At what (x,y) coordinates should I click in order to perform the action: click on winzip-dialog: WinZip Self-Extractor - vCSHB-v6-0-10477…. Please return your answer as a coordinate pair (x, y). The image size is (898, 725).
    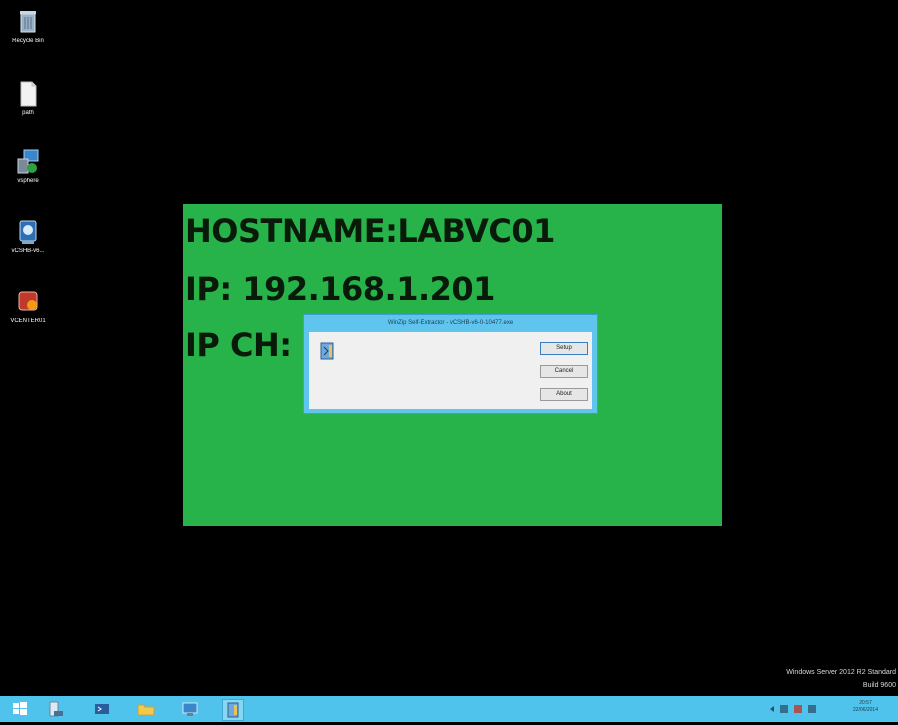
    Looking at the image, I should click on (450, 364).